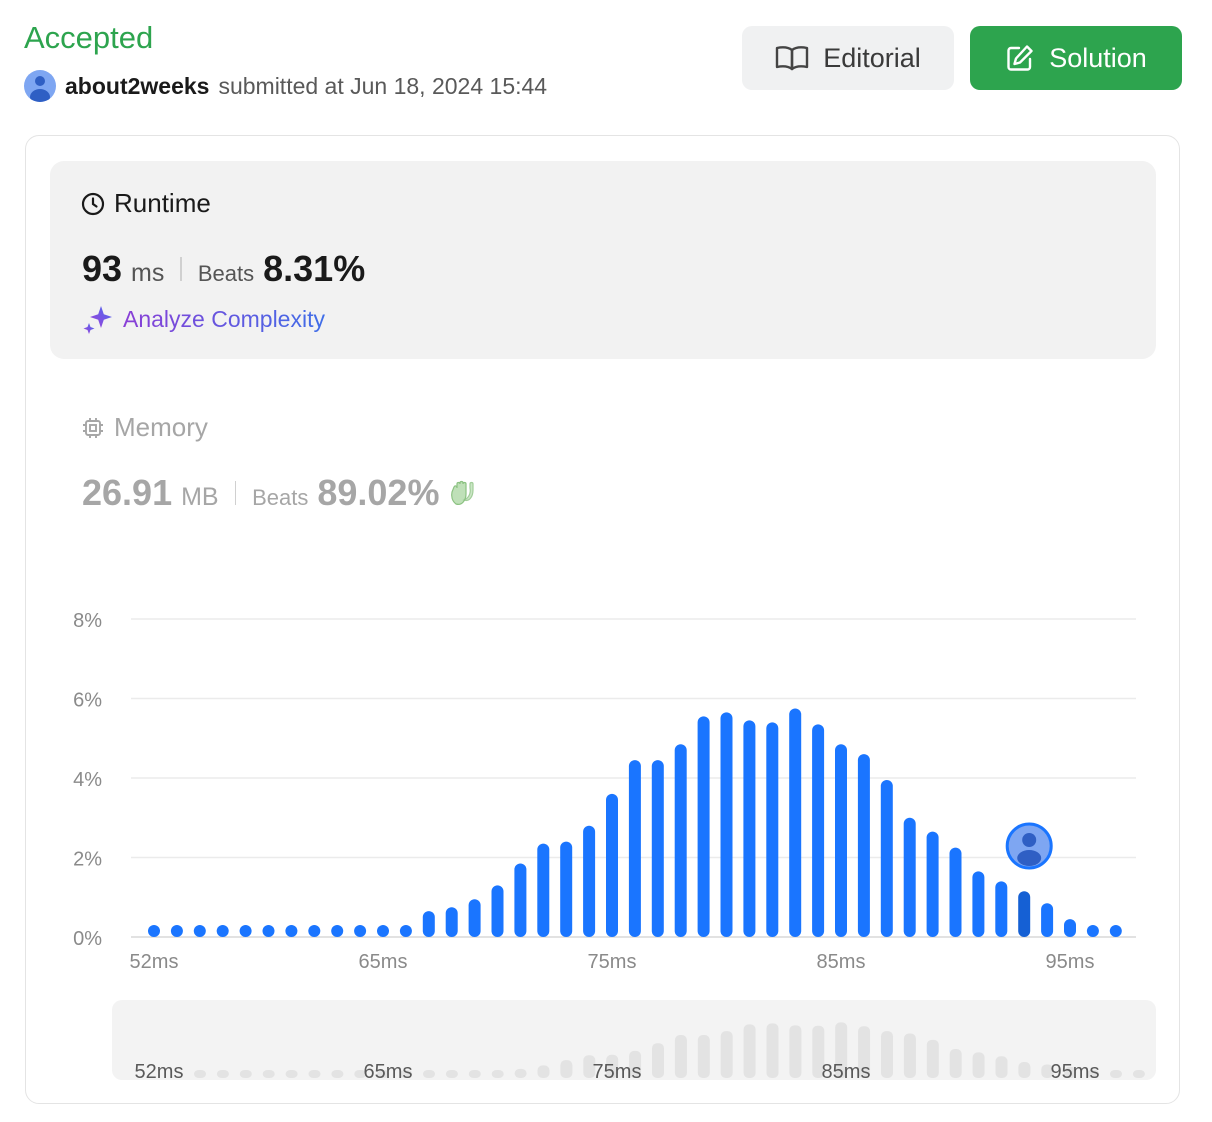 This screenshot has height=1122, width=1212. What do you see at coordinates (388, 1072) in the screenshot?
I see `overview-x-tick-label: 65ms` at bounding box center [388, 1072].